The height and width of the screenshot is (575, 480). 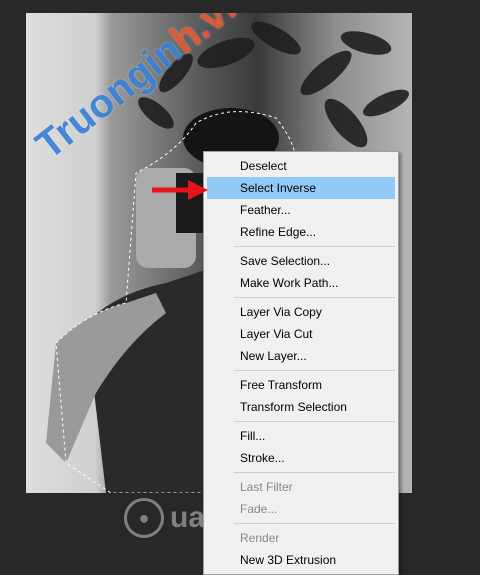 I want to click on menu-item-deselect: Deselect, so click(x=301, y=166).